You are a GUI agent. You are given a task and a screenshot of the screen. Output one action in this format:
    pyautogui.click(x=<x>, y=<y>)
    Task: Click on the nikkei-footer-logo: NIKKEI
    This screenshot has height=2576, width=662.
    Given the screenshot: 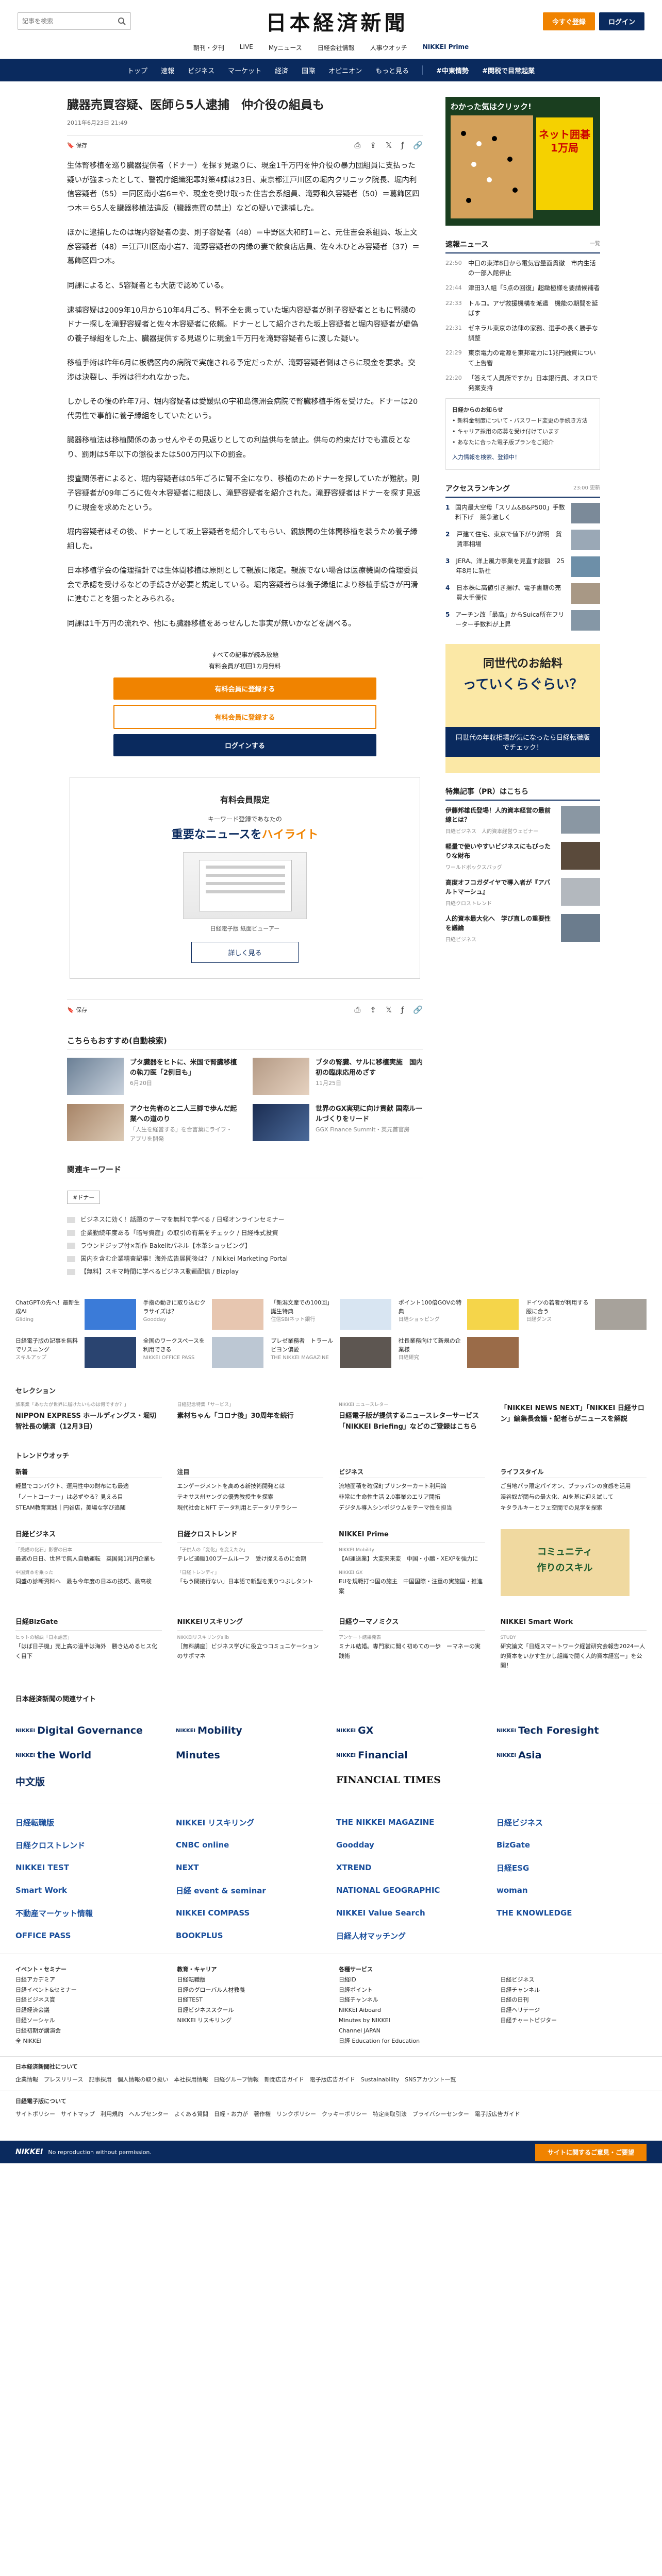 What is the action you would take?
    pyautogui.click(x=29, y=2152)
    